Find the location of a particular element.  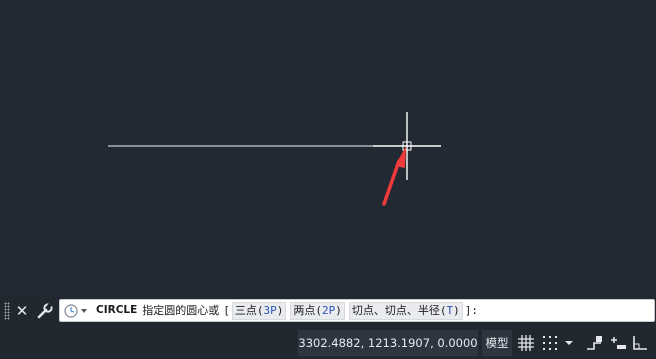

infer-constraints-icon is located at coordinates (594, 343).